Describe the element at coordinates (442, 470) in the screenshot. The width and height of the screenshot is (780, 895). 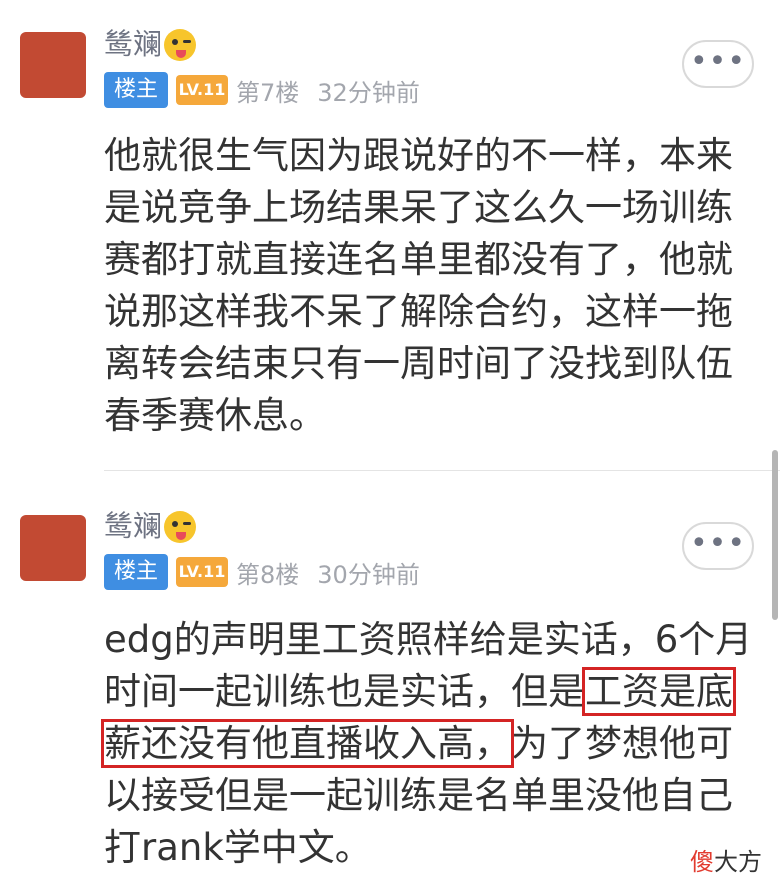
I see `post-divider` at that location.